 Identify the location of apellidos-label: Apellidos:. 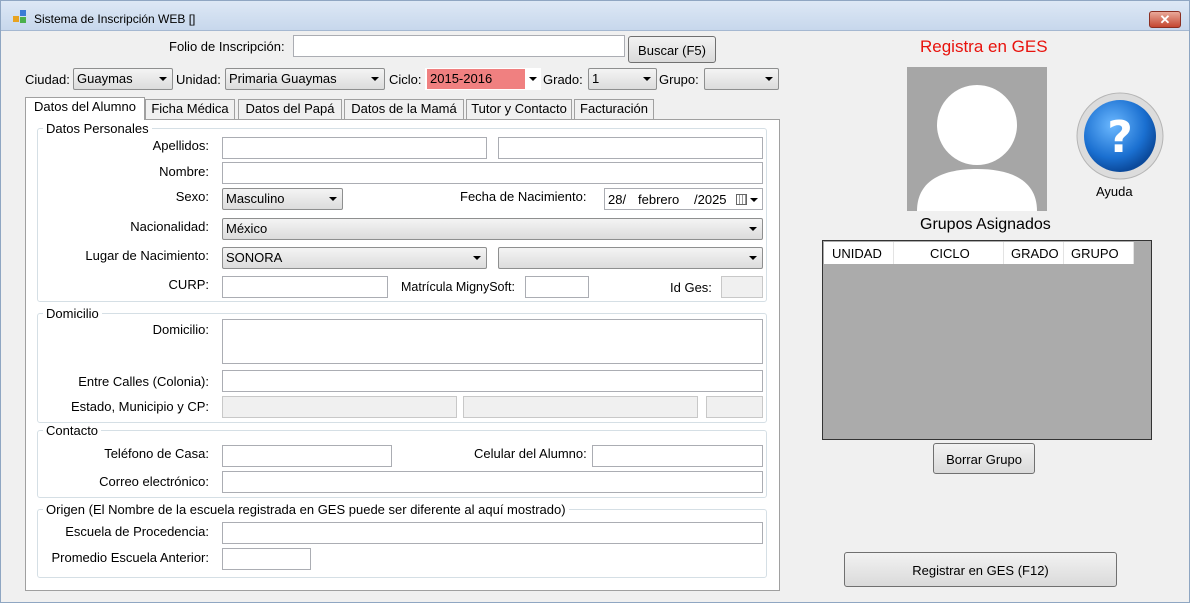
(180, 145).